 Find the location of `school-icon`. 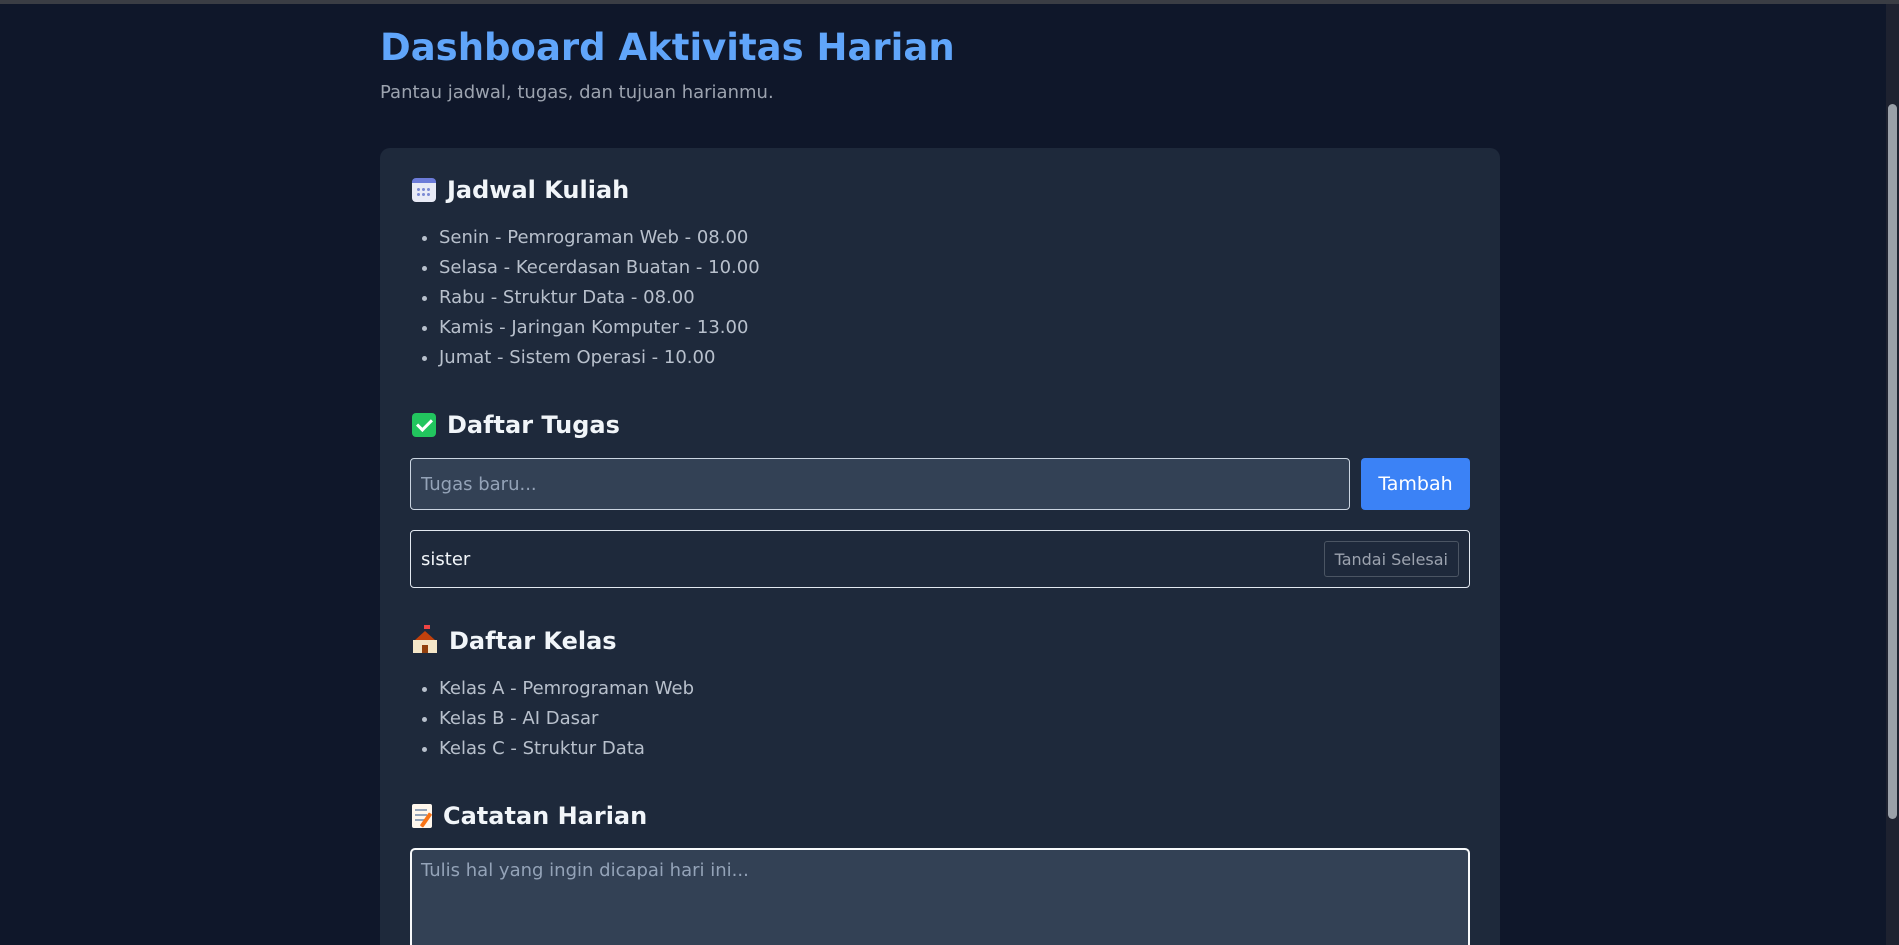

school-icon is located at coordinates (425, 639).